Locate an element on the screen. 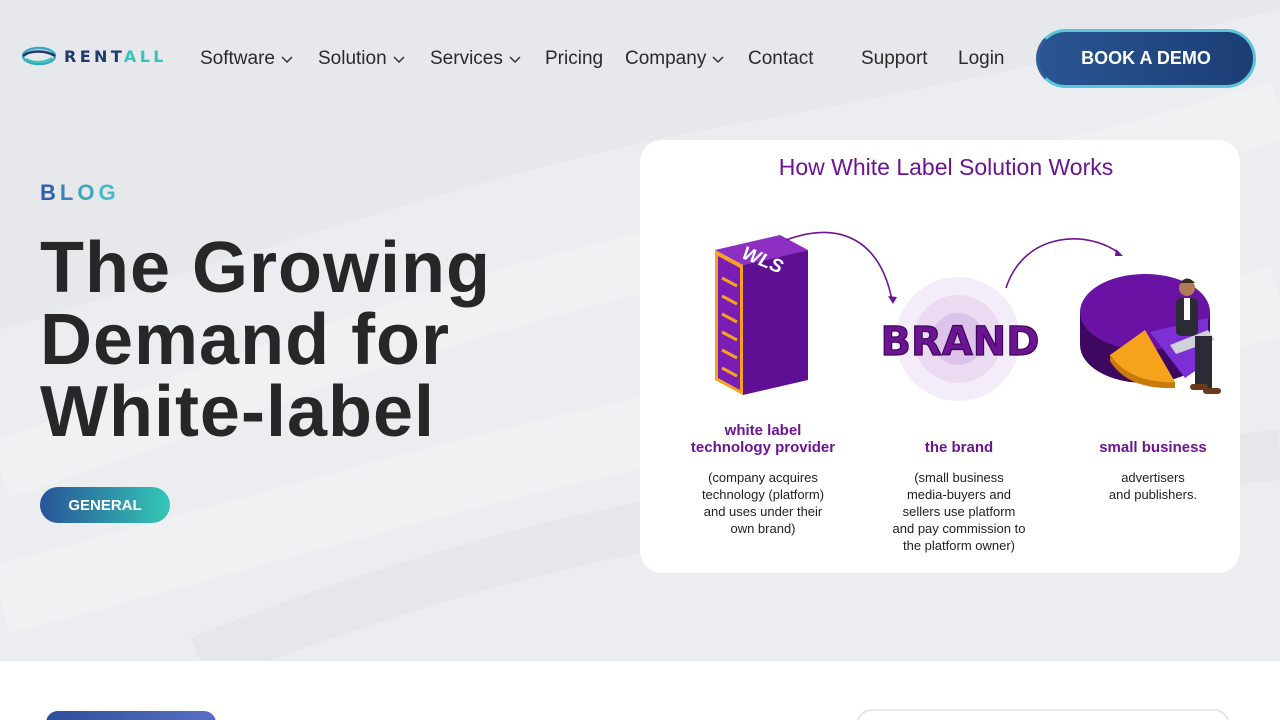 Image resolution: width=1280 pixels, height=720 pixels. nav-label: Solution is located at coordinates (352, 58).